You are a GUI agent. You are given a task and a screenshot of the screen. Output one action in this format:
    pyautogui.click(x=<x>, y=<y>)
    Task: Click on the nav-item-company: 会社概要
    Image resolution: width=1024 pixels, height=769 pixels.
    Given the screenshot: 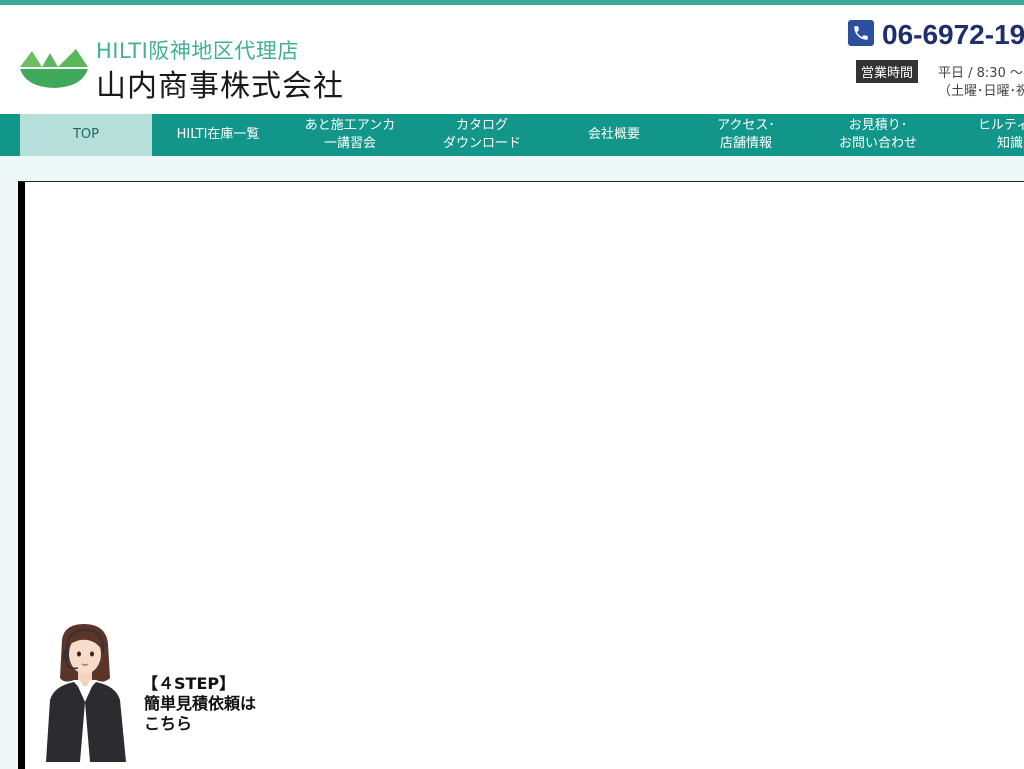 What is the action you would take?
    pyautogui.click(x=614, y=135)
    